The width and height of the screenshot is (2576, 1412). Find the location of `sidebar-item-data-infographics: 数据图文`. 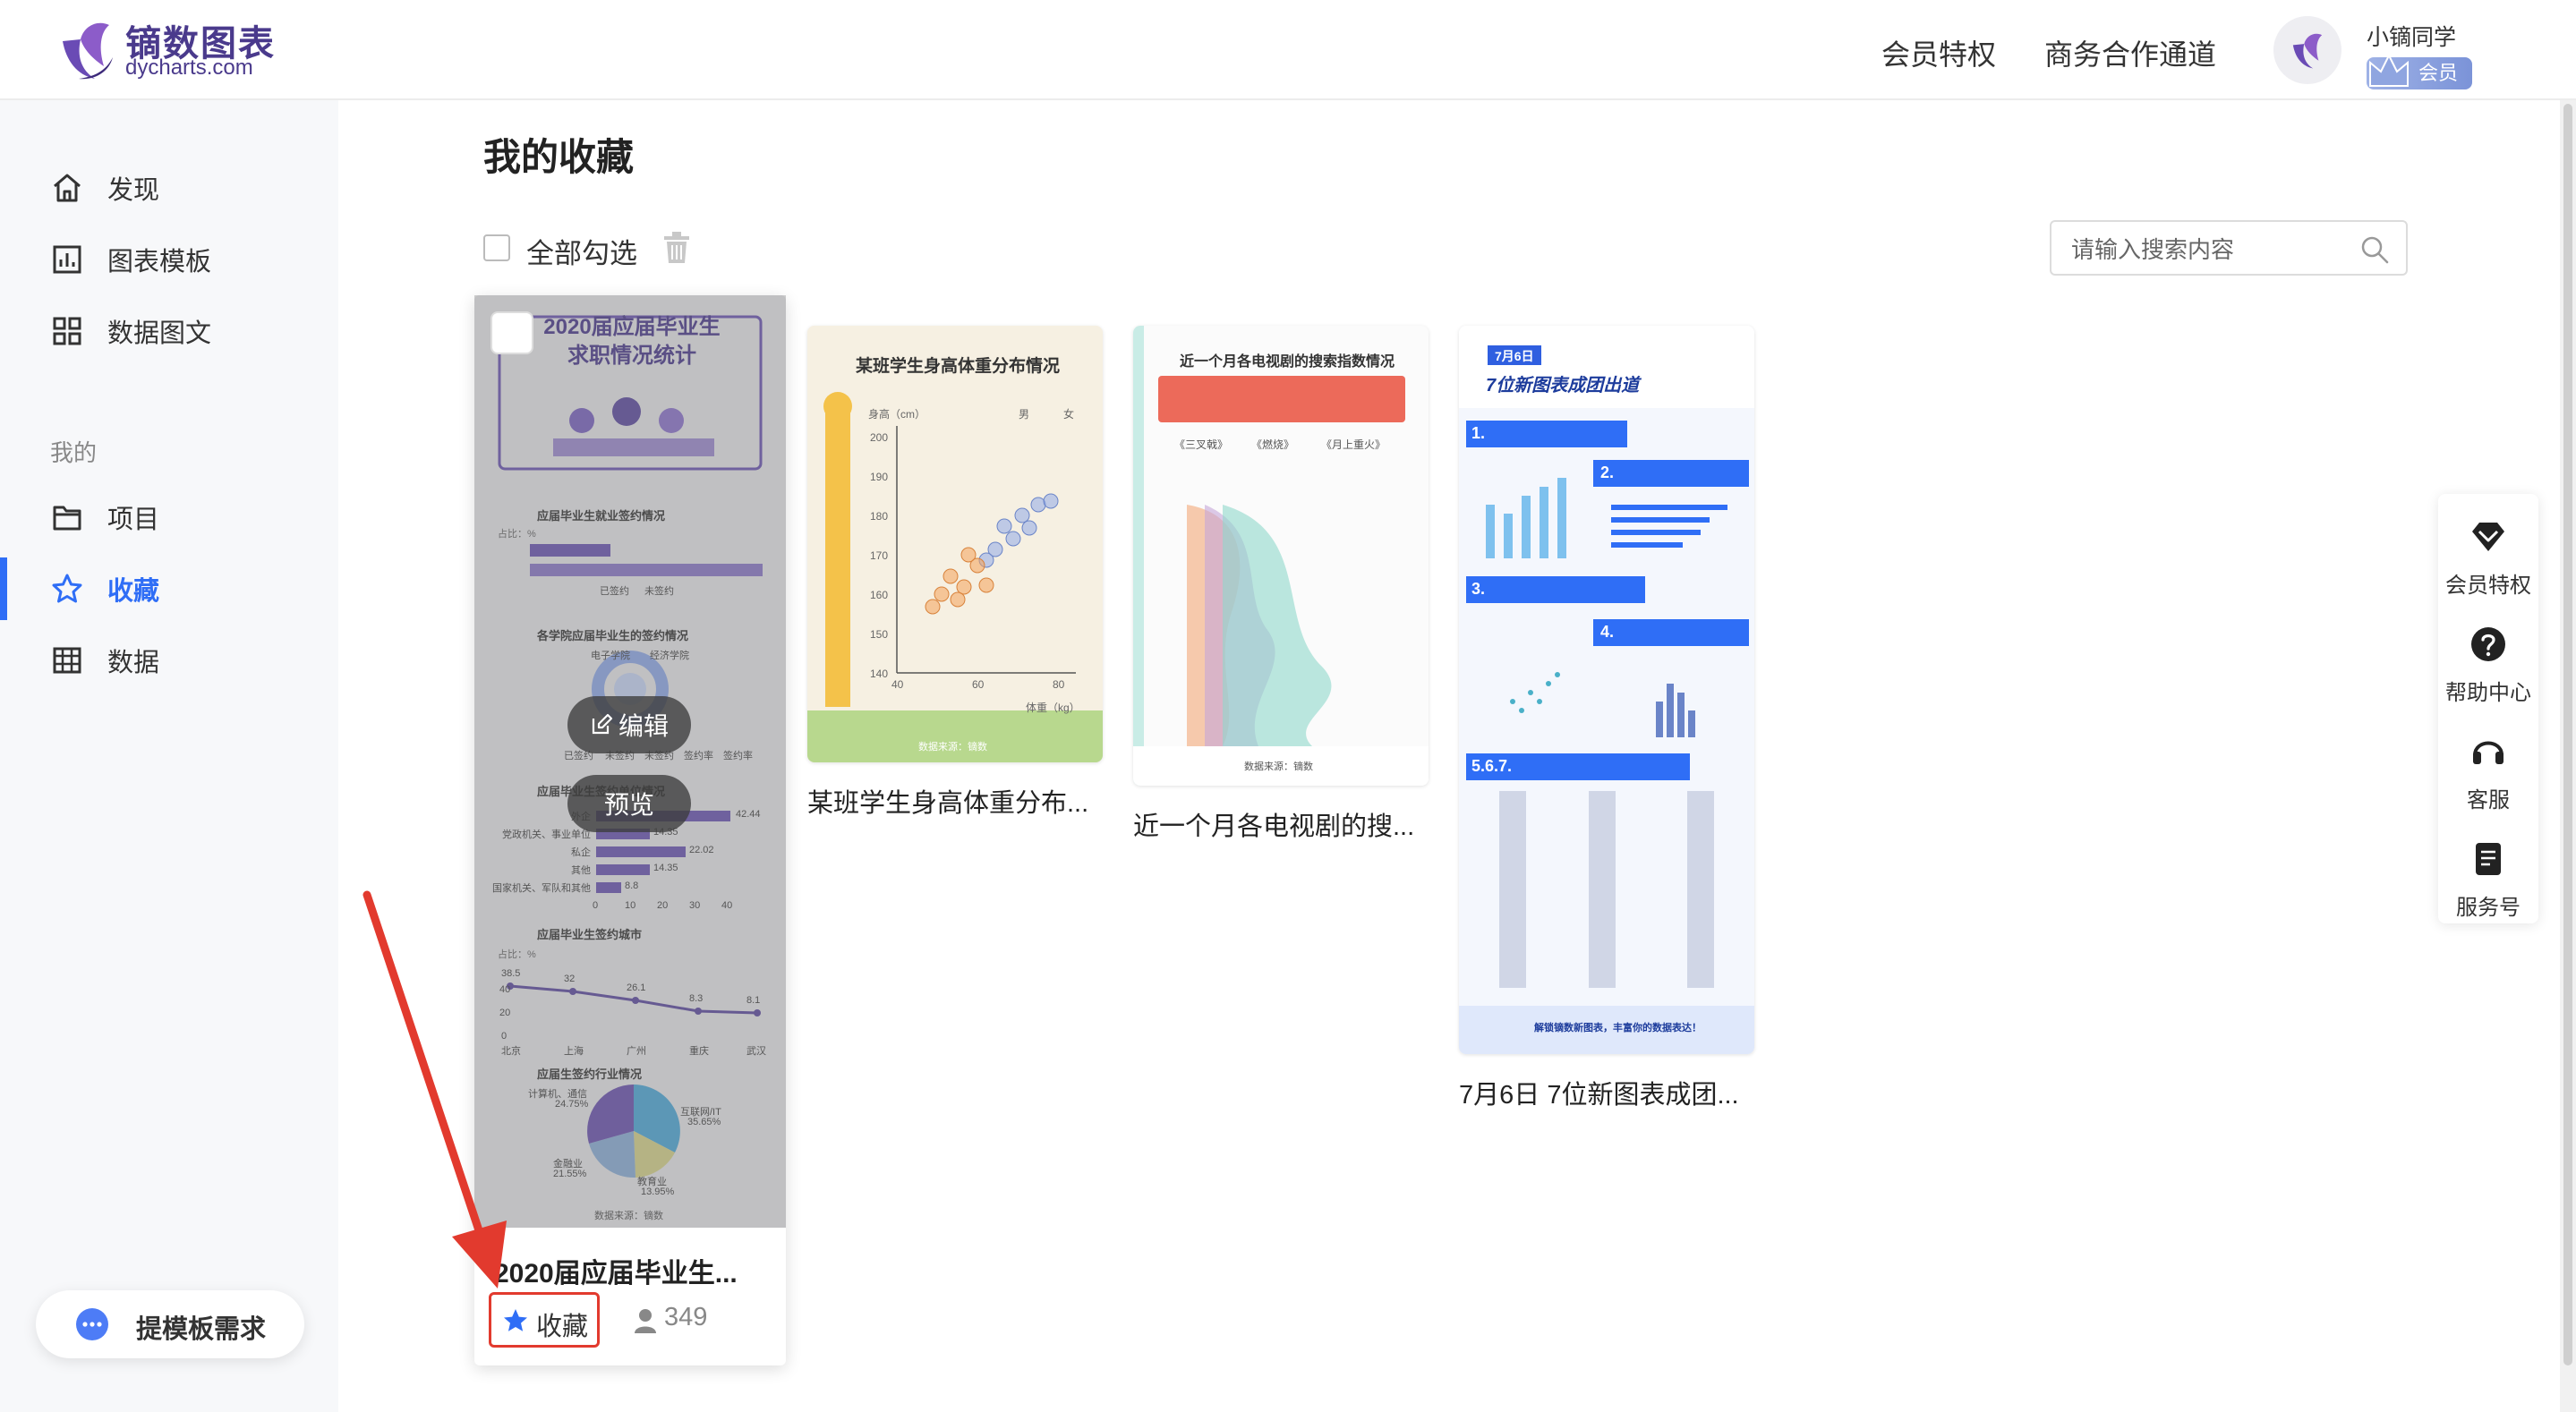

sidebar-item-data-infographics: 数据图文 is located at coordinates (169, 331).